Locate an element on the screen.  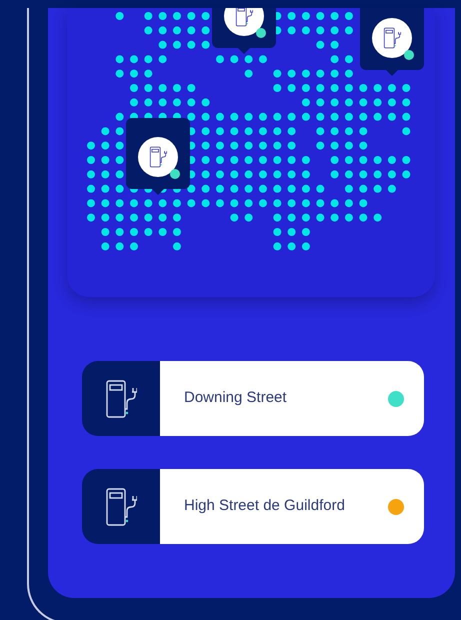
location-name: Downing Street is located at coordinates (236, 398).